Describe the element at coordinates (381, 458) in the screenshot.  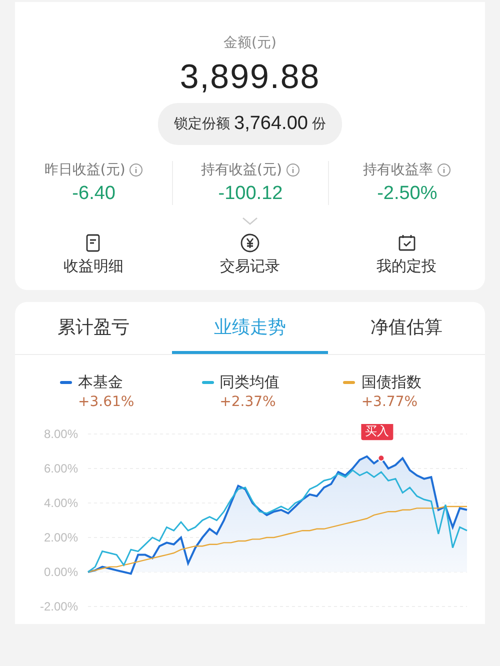
I see `marker-dot` at that location.